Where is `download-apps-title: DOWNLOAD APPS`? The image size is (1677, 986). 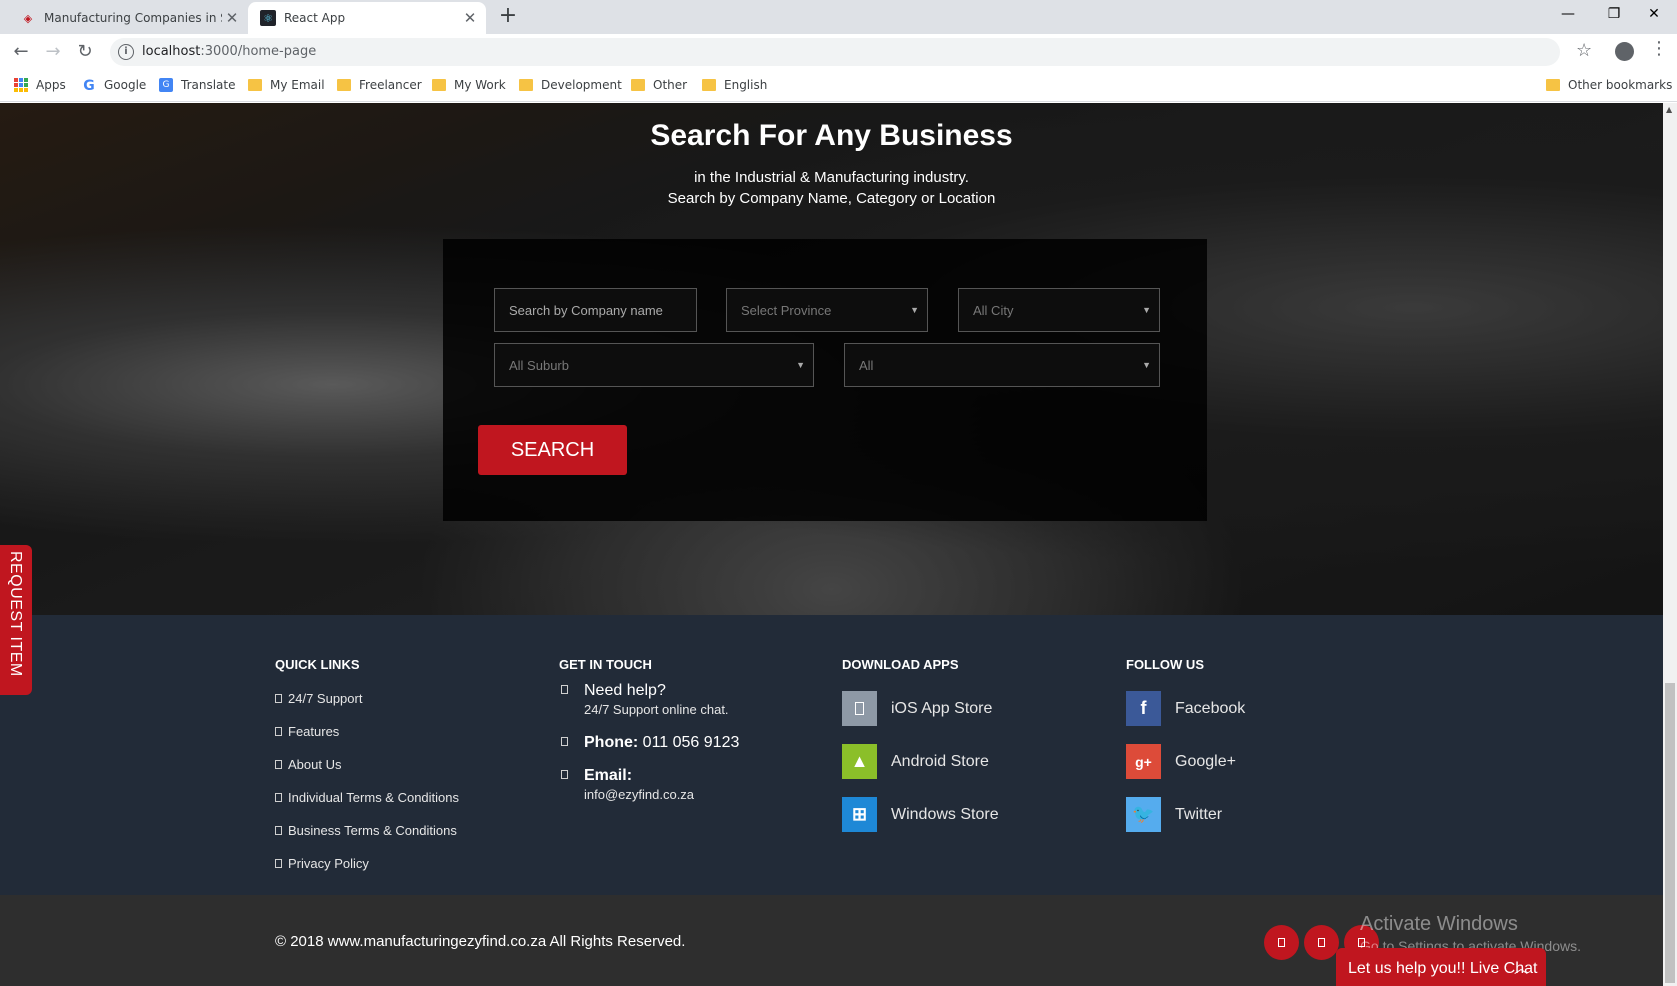
download-apps-title: DOWNLOAD APPS is located at coordinates (900, 664).